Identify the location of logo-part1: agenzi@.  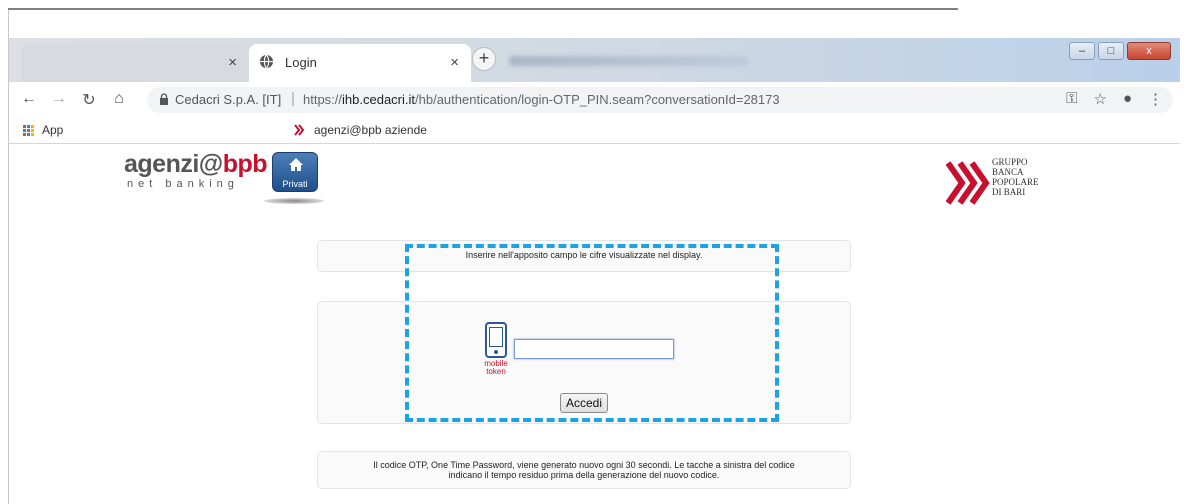
(173, 164).